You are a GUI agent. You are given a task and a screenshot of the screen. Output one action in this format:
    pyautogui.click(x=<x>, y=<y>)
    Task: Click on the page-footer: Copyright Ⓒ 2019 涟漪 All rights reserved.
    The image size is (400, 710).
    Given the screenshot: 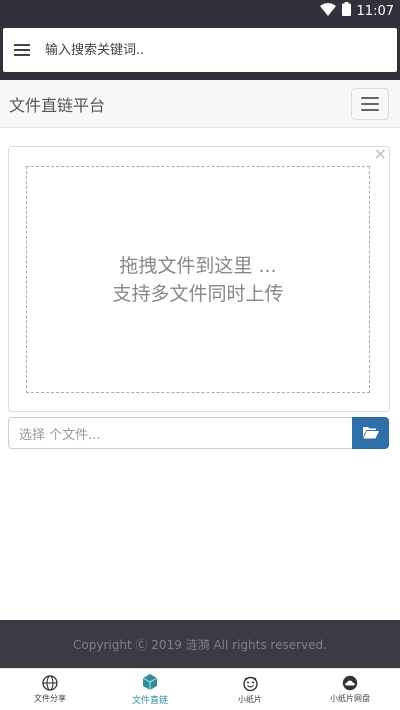 What is the action you would take?
    pyautogui.click(x=200, y=644)
    